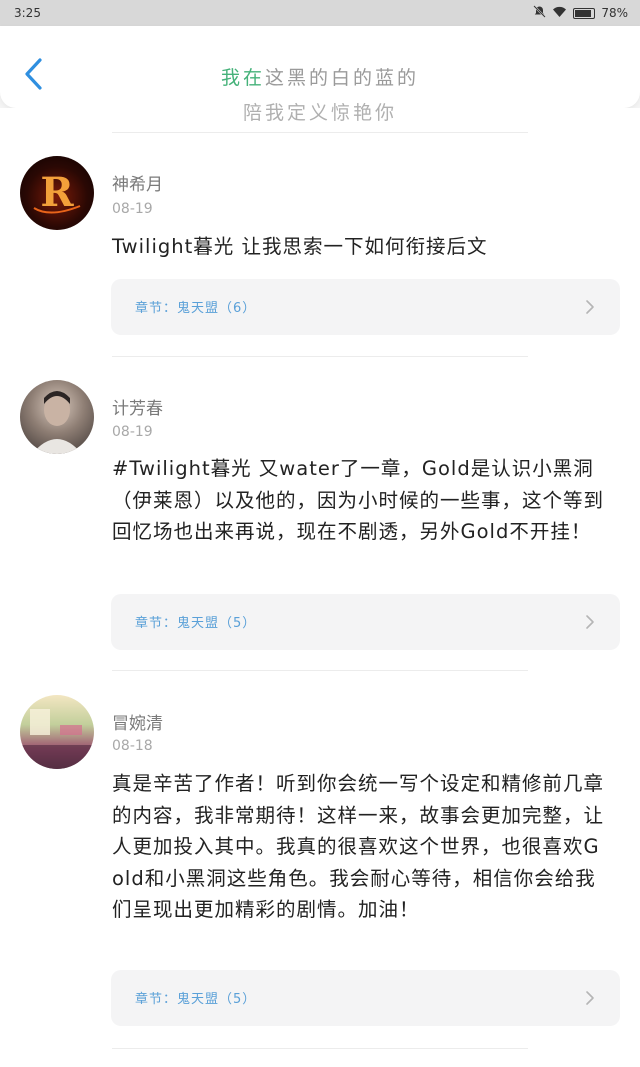 The height and width of the screenshot is (1067, 640). Describe the element at coordinates (27, 13) in the screenshot. I see `status-time: 3:25` at that location.